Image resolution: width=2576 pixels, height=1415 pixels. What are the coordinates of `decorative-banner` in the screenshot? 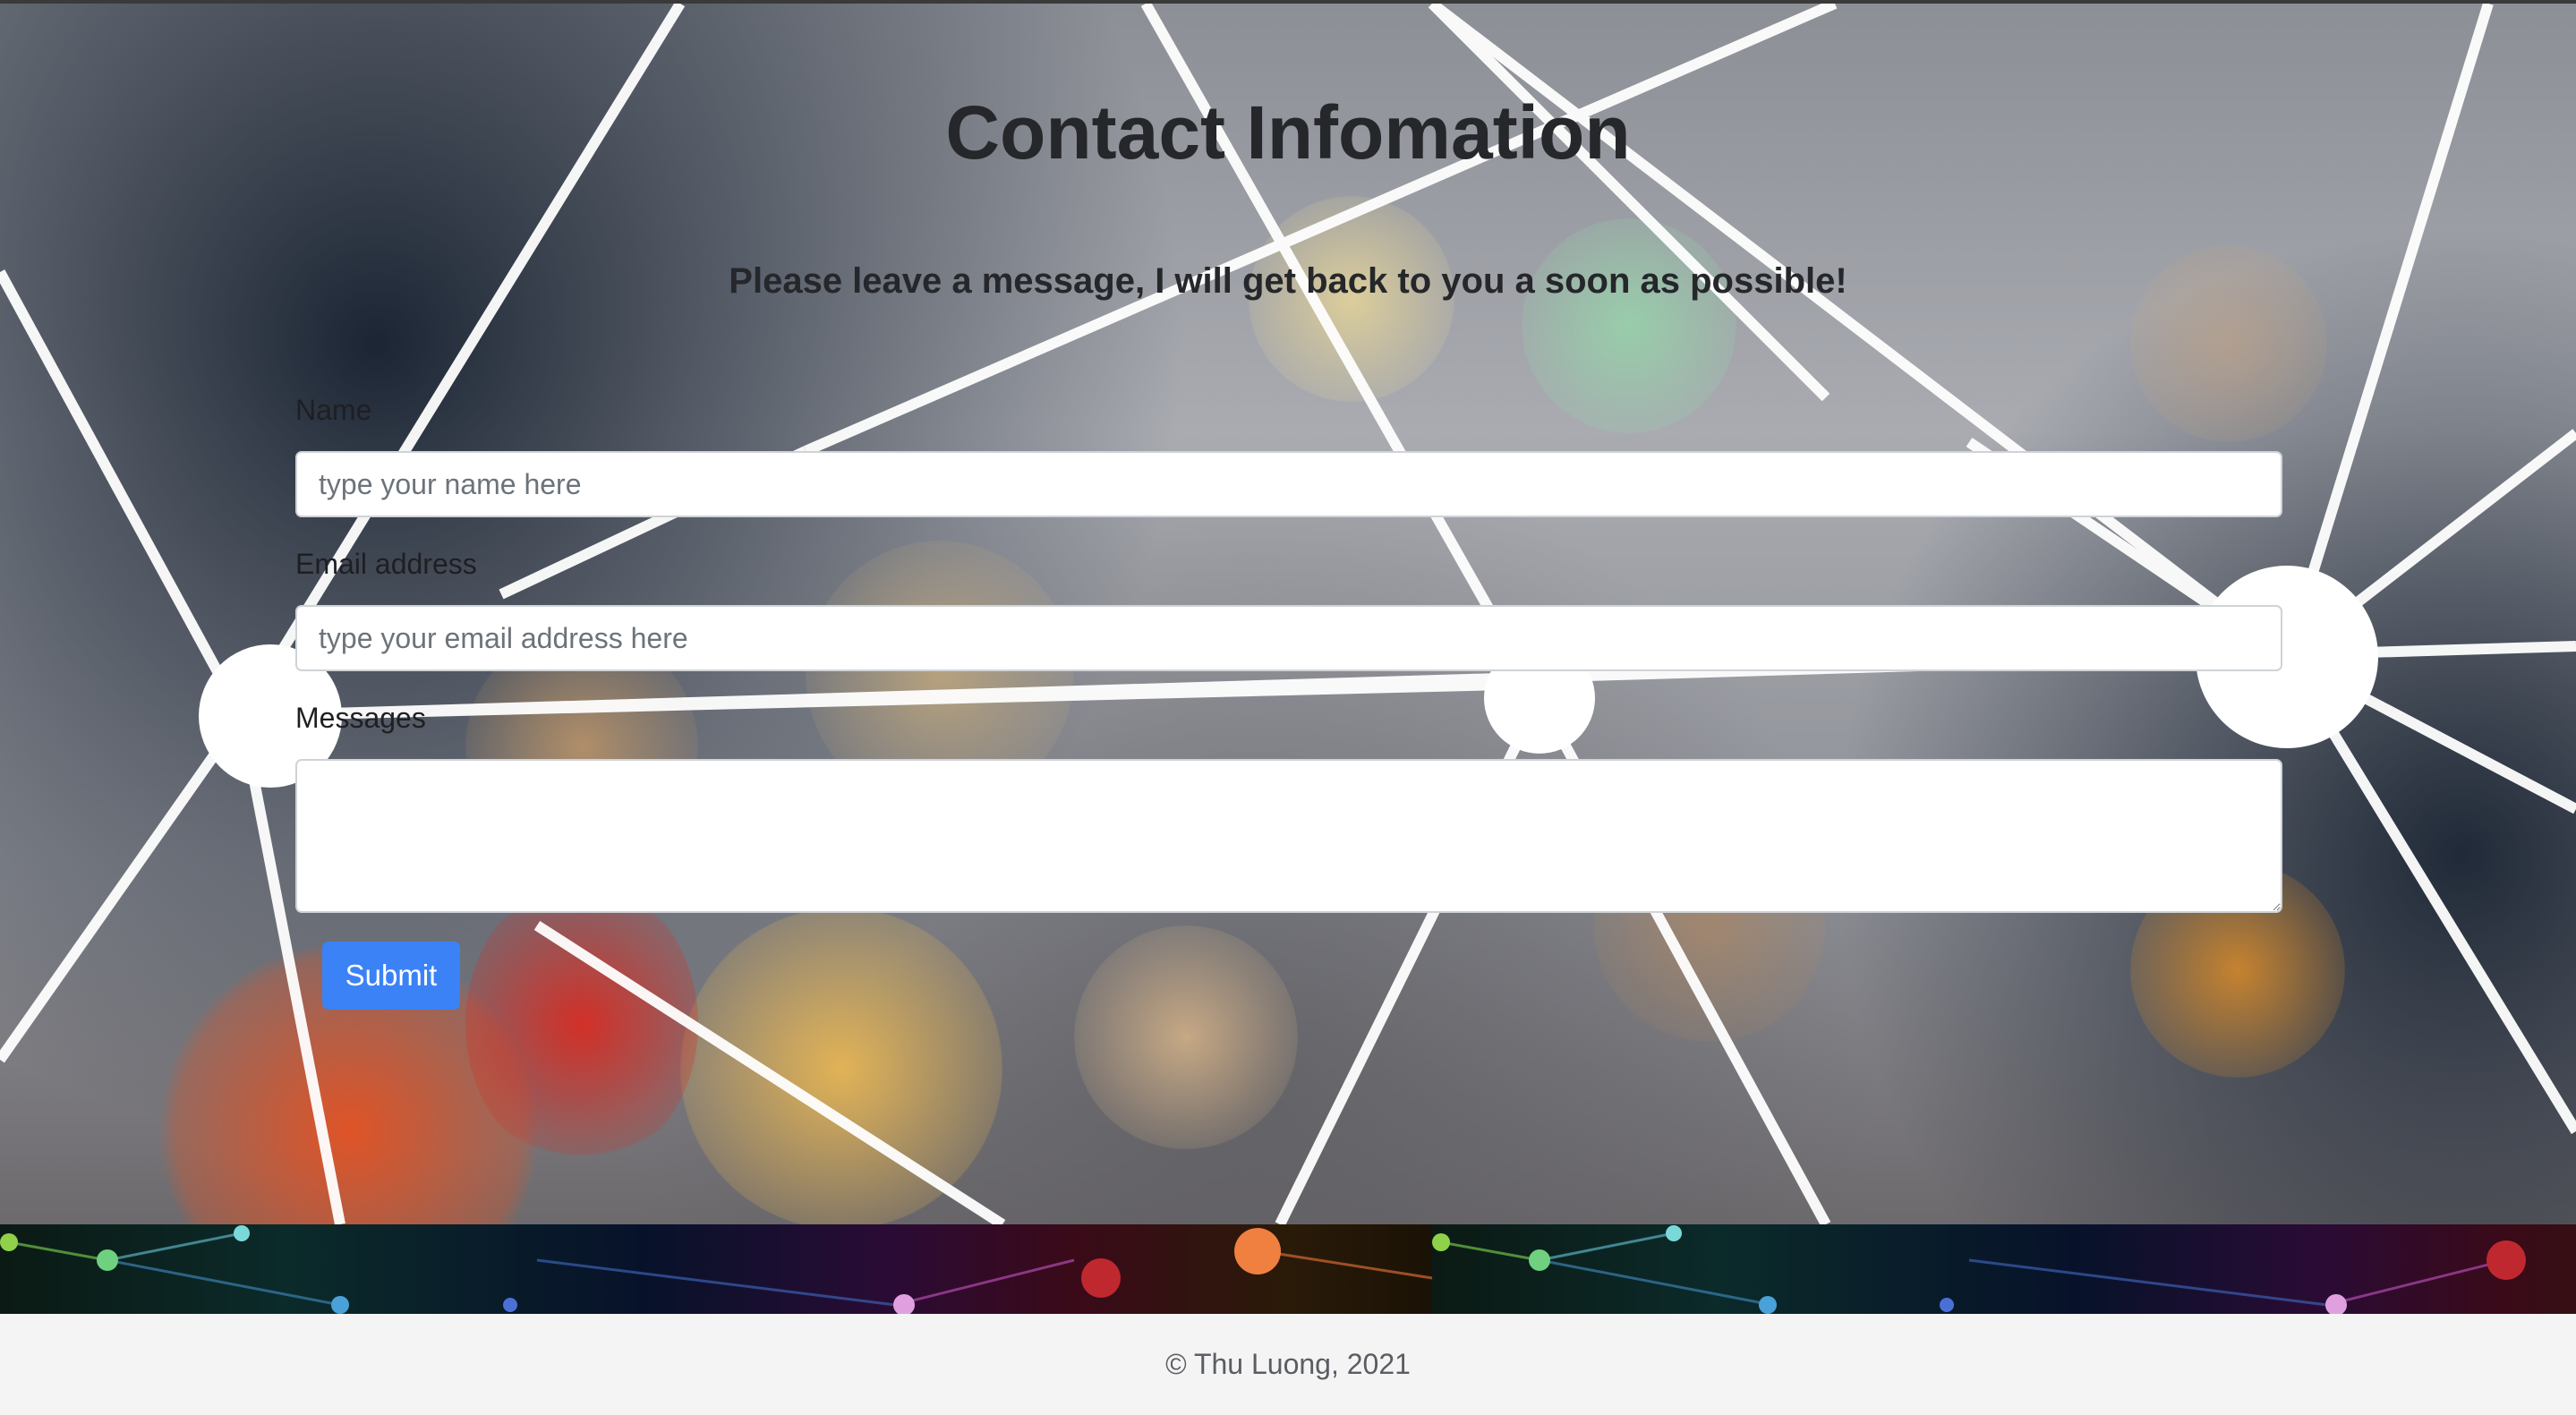 It's located at (1288, 1269).